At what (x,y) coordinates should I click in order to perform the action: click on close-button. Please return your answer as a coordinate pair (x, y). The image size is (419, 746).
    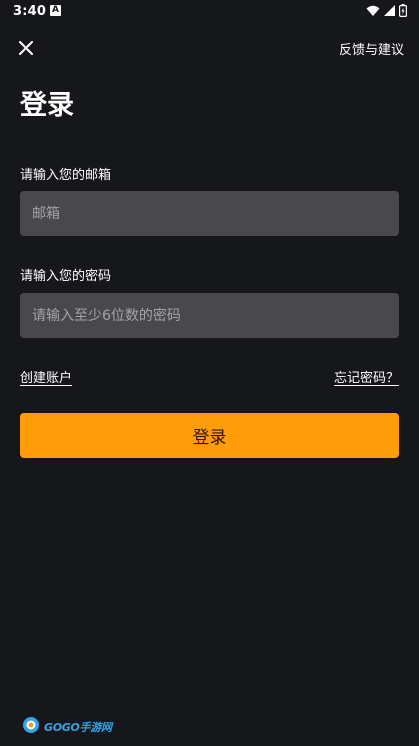
    Looking at the image, I should click on (26, 49).